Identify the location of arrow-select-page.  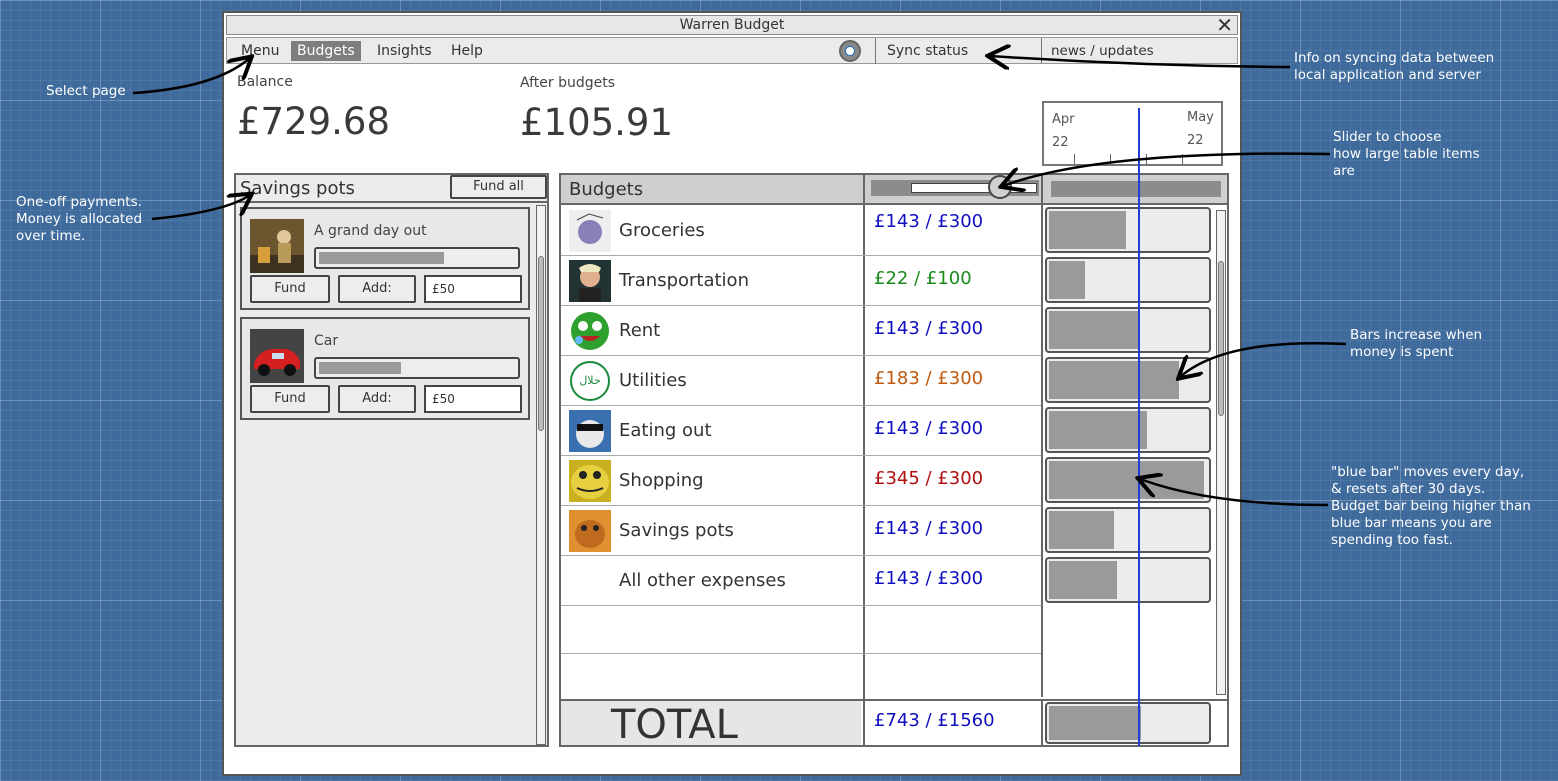
(191, 76).